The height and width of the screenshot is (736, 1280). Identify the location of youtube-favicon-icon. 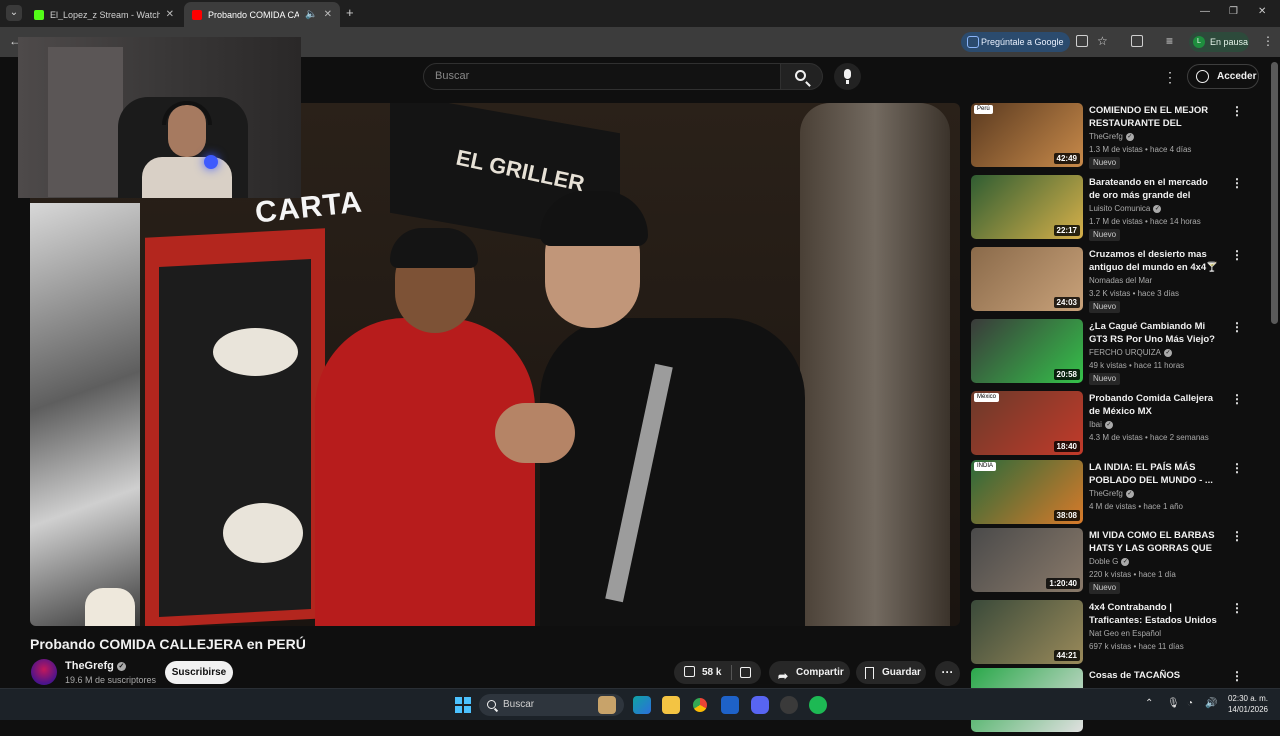
(197, 14).